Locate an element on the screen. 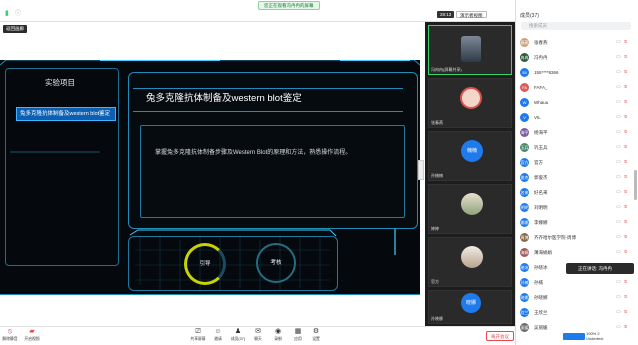 This screenshot has height=345, width=638. participant-search-input: 搜索成员 is located at coordinates (576, 26).